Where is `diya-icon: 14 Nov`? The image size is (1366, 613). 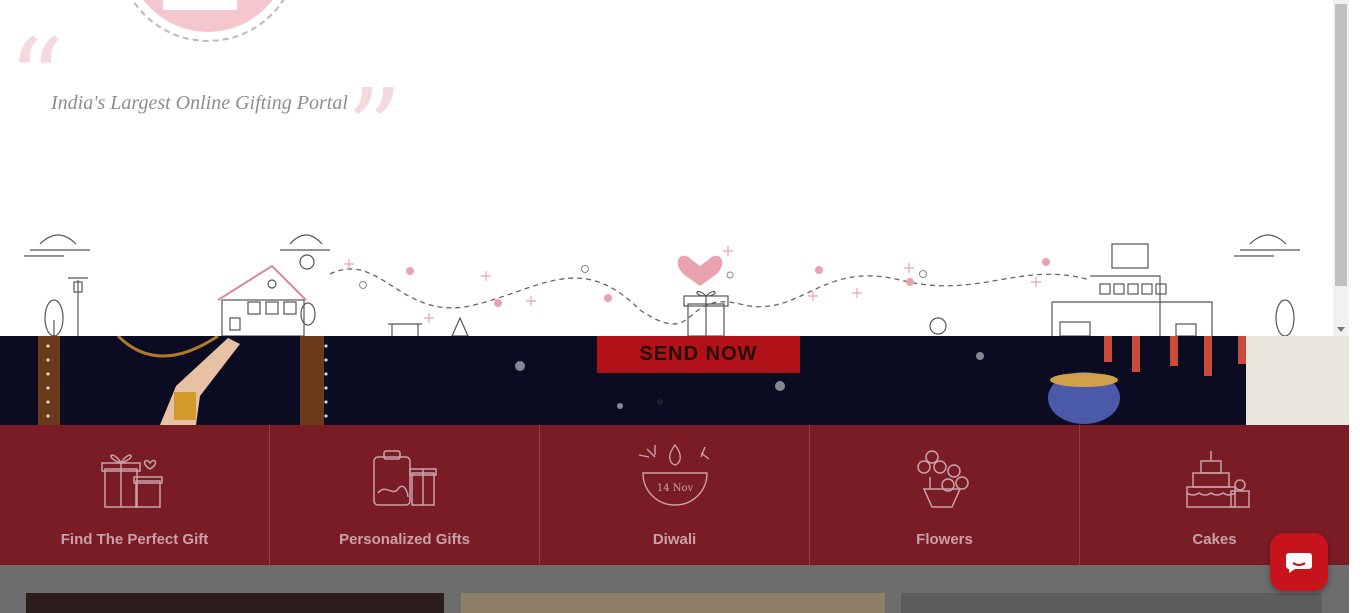 diya-icon: 14 Nov is located at coordinates (673, 474).